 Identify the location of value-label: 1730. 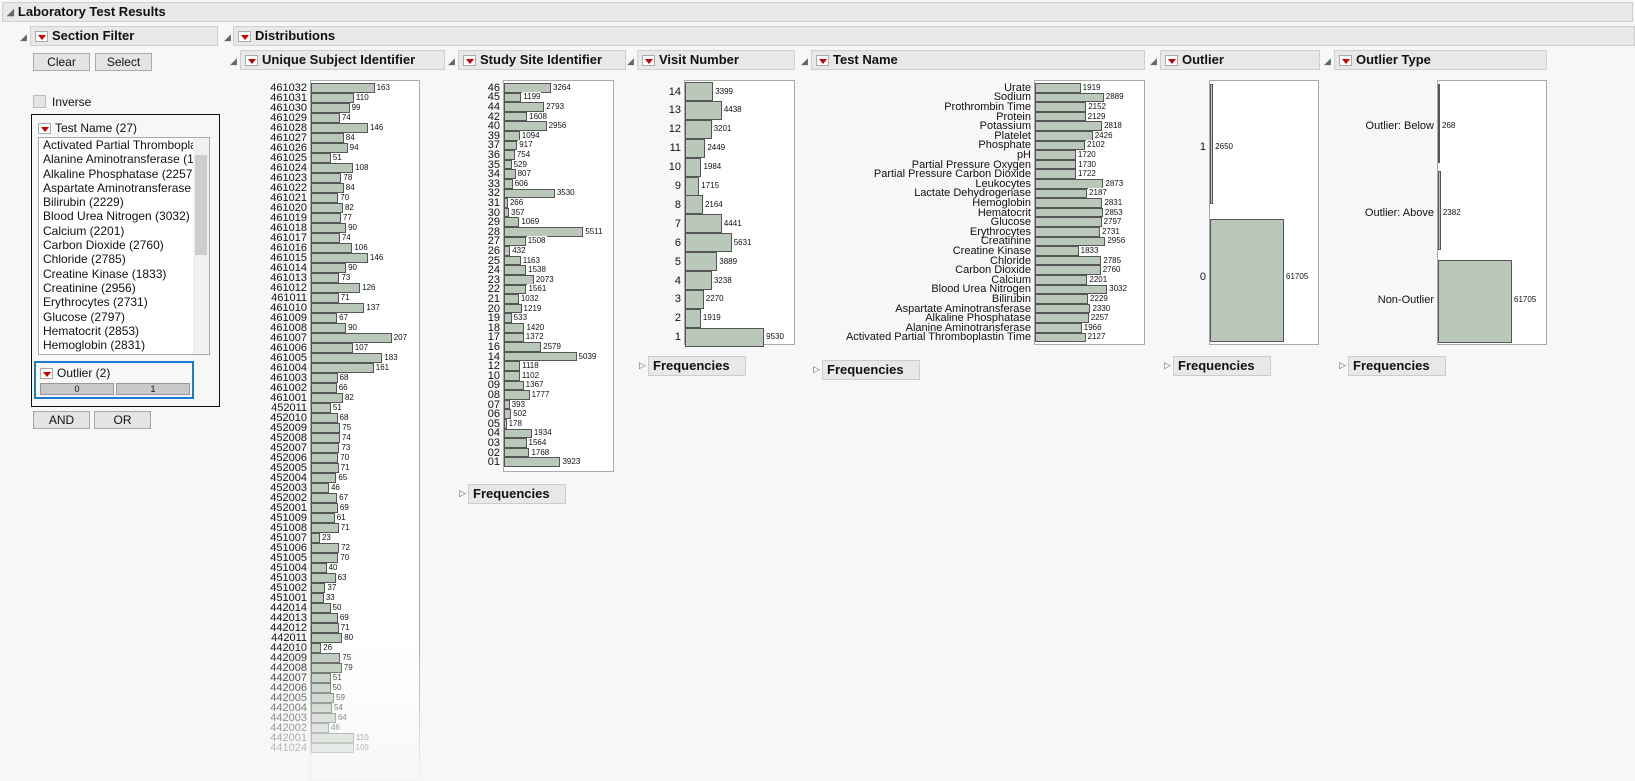
(1087, 164).